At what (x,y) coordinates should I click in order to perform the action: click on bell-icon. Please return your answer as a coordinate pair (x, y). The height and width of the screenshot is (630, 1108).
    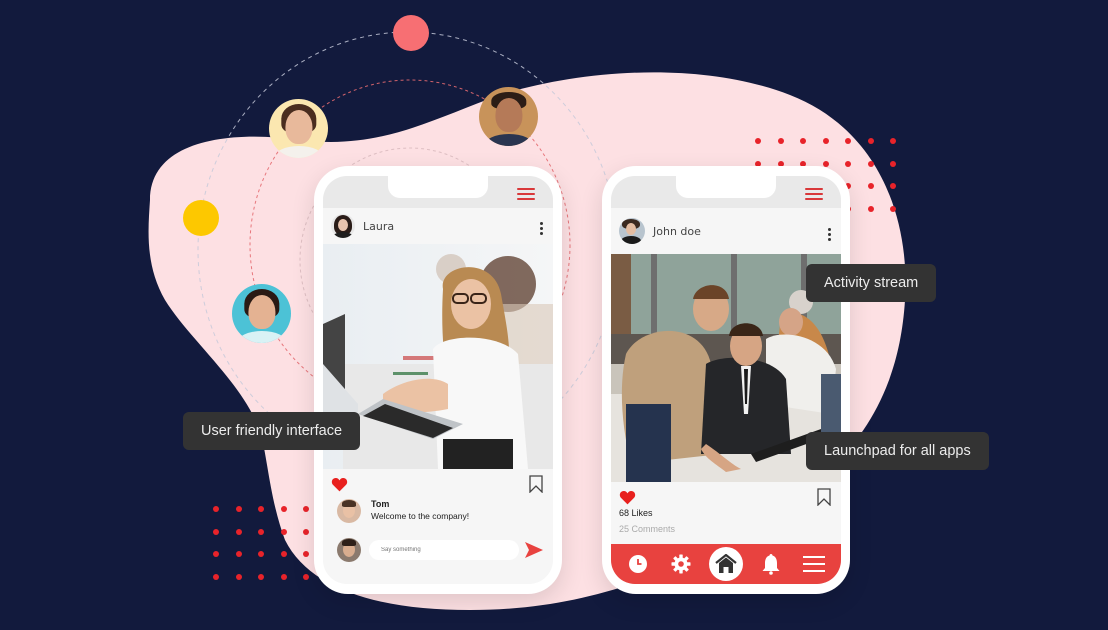
    Looking at the image, I should click on (771, 564).